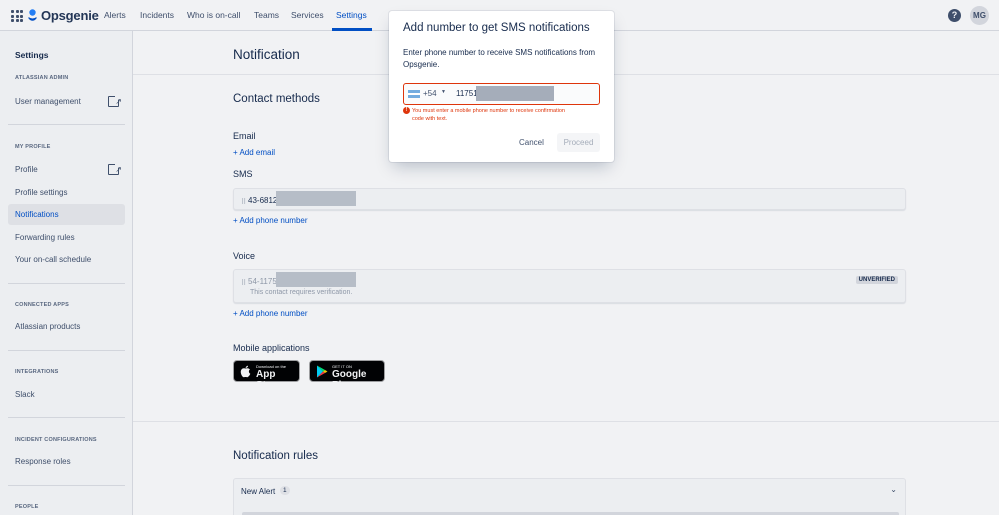  Describe the element at coordinates (515, 93) in the screenshot. I see `redacted-block` at that location.